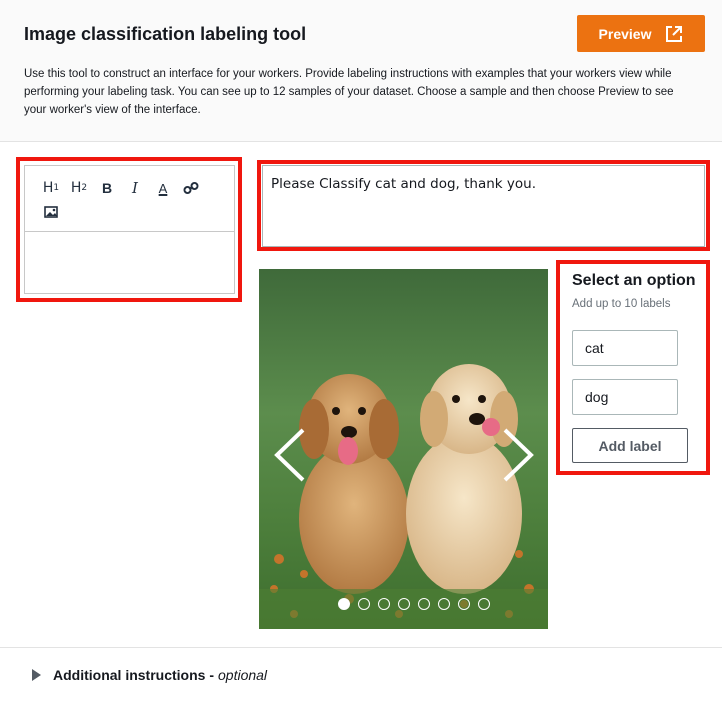 This screenshot has width=722, height=704. Describe the element at coordinates (135, 188) in the screenshot. I see `italic-icon: I` at that location.